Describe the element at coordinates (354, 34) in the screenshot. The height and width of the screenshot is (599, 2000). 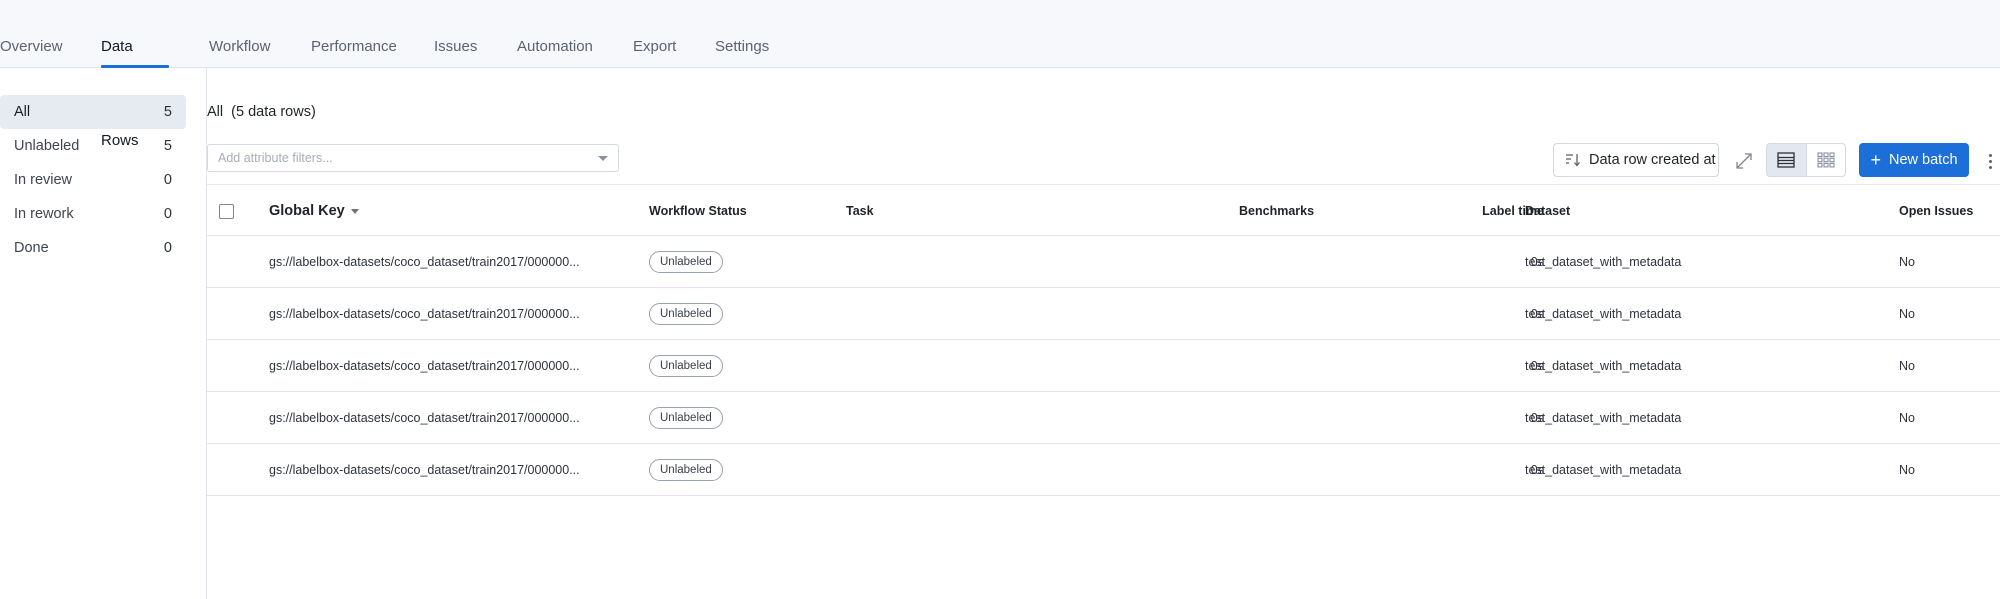
I see `tab-performance: Performance` at that location.